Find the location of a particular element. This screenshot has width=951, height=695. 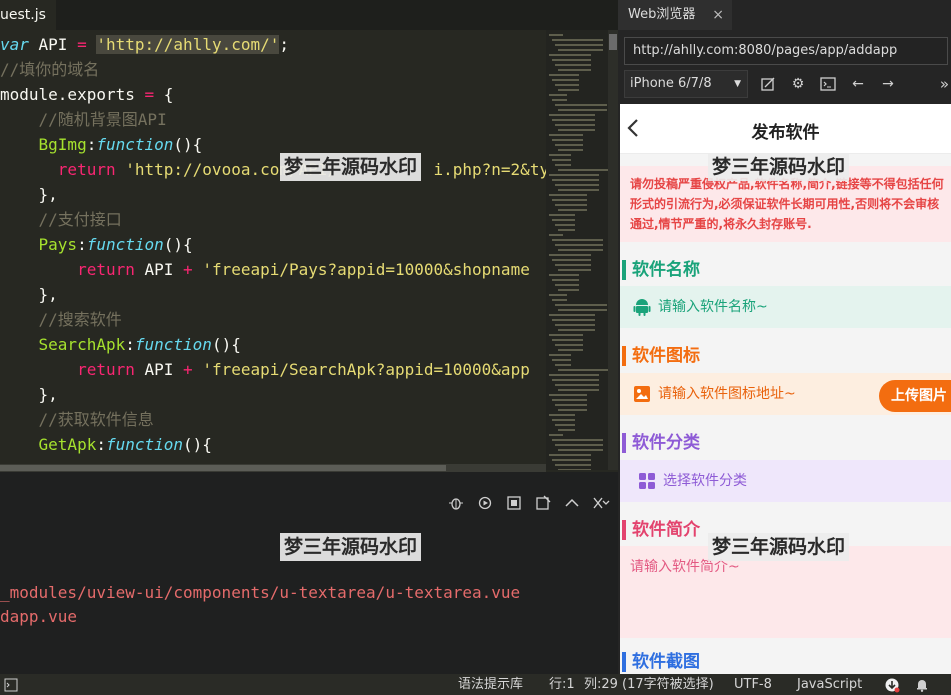

console-icon is located at coordinates (828, 84).